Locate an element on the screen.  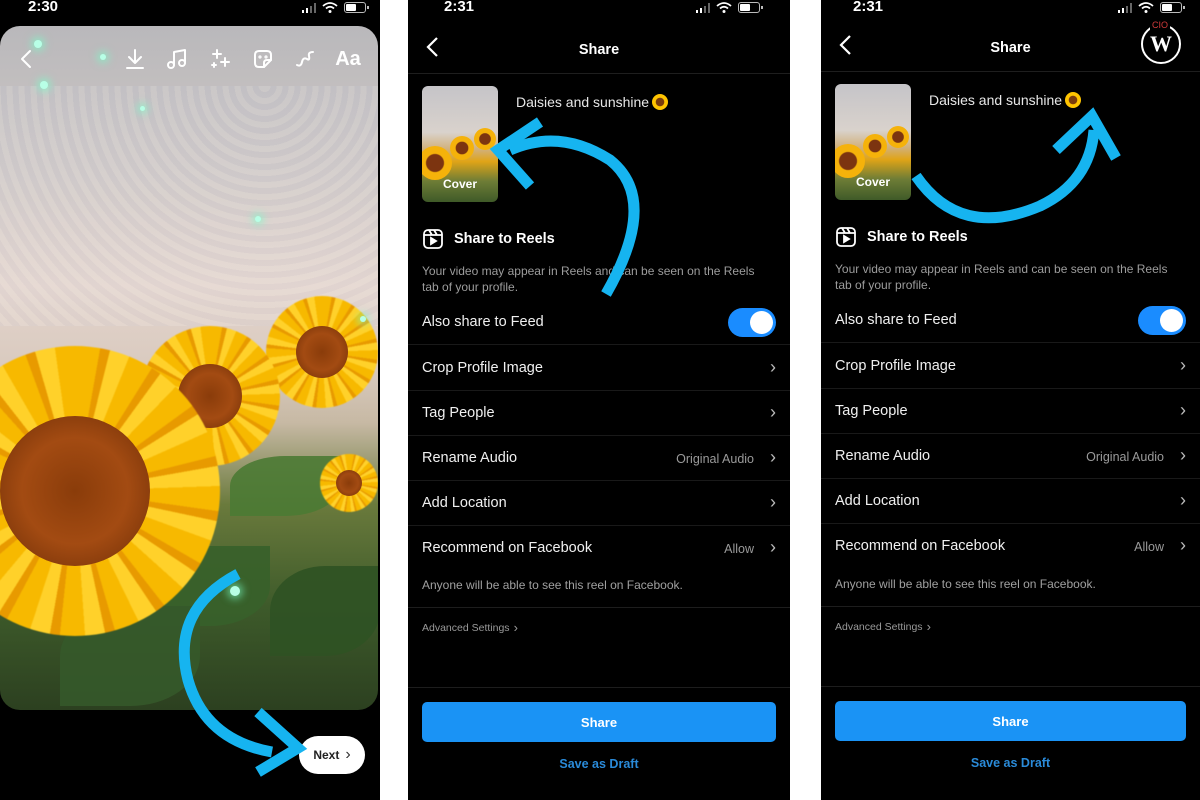
share-to-reels-section: Share to Reels is located at coordinates (488, 239).